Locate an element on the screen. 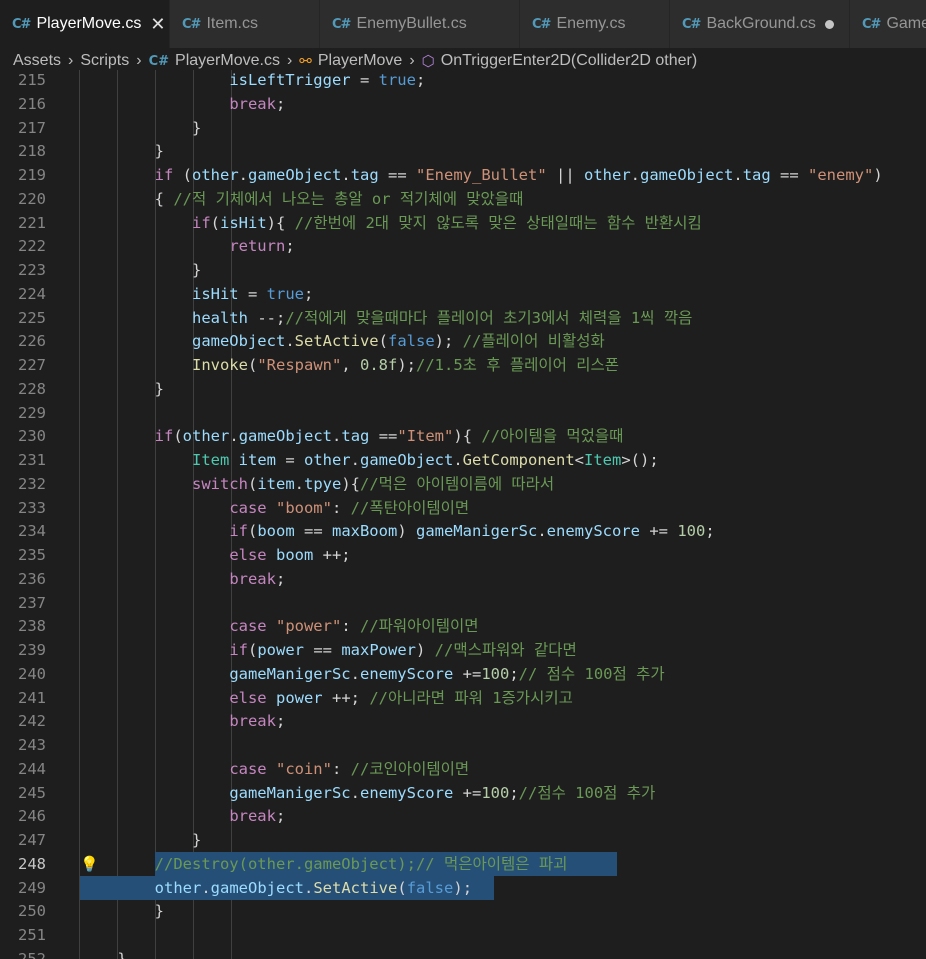 Image resolution: width=926 pixels, height=959 pixels. code-text: return; is located at coordinates (187, 247).